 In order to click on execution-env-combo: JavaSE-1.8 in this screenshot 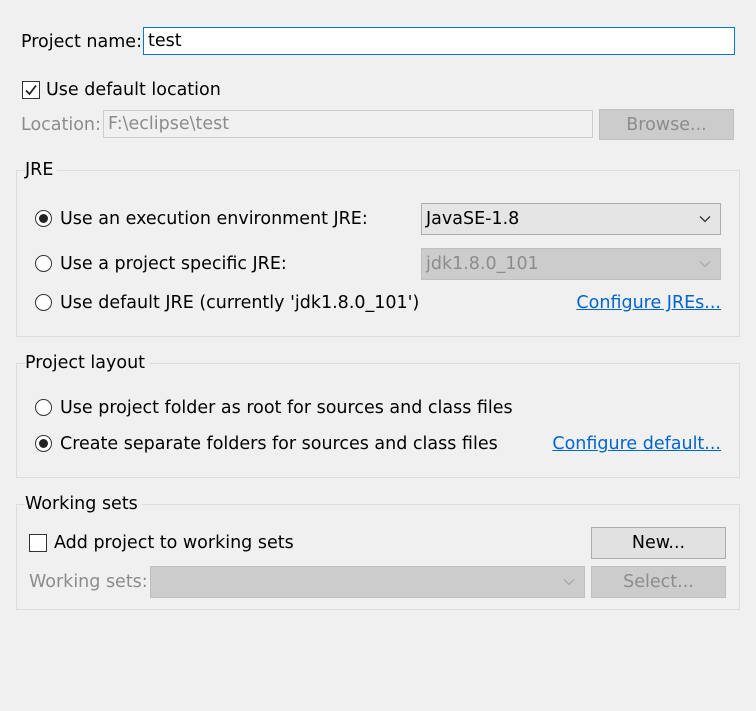, I will do `click(571, 219)`.